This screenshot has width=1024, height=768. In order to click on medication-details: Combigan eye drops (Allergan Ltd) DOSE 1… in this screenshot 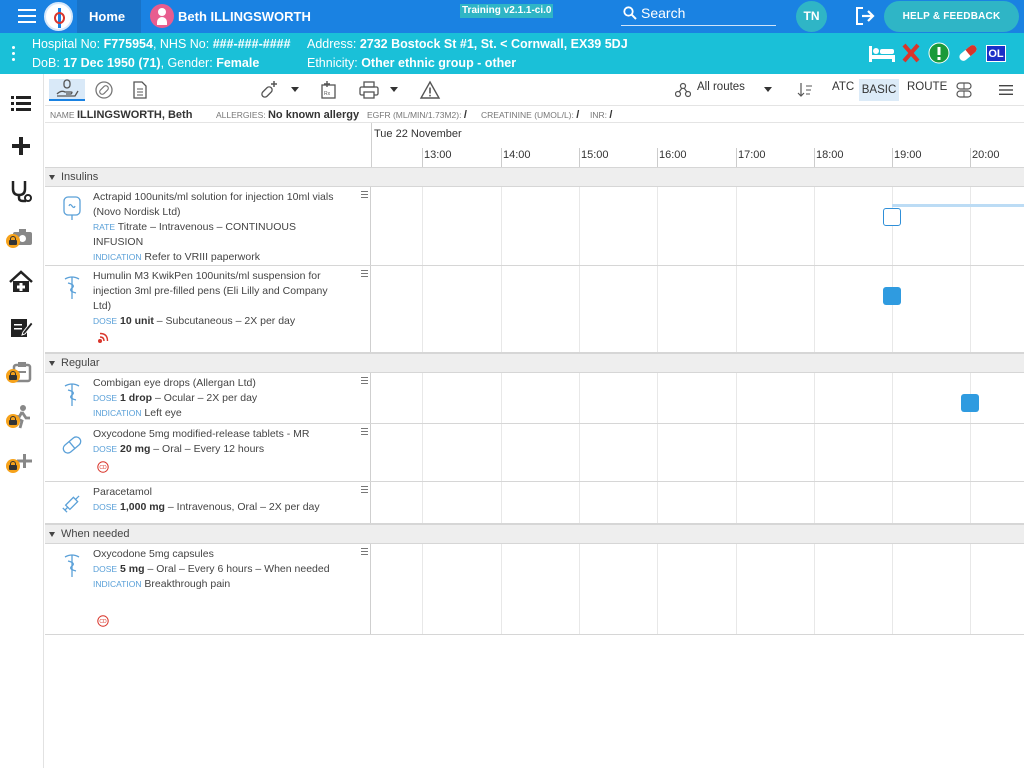, I will do `click(208, 398)`.